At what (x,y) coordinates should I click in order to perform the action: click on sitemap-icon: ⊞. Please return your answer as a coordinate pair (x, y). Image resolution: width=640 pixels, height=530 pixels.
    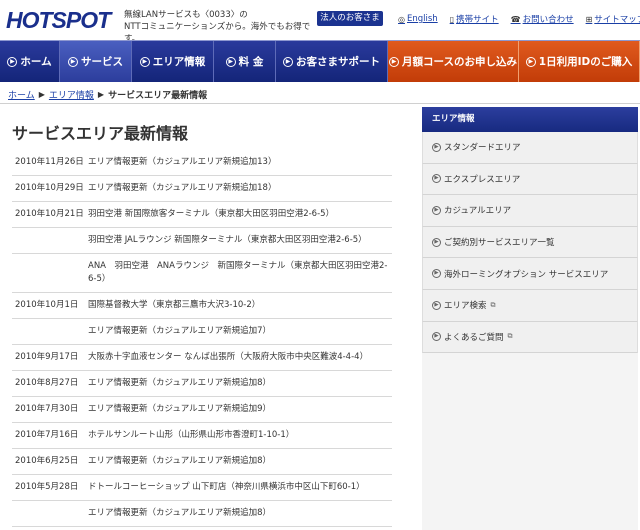
    Looking at the image, I should click on (589, 19).